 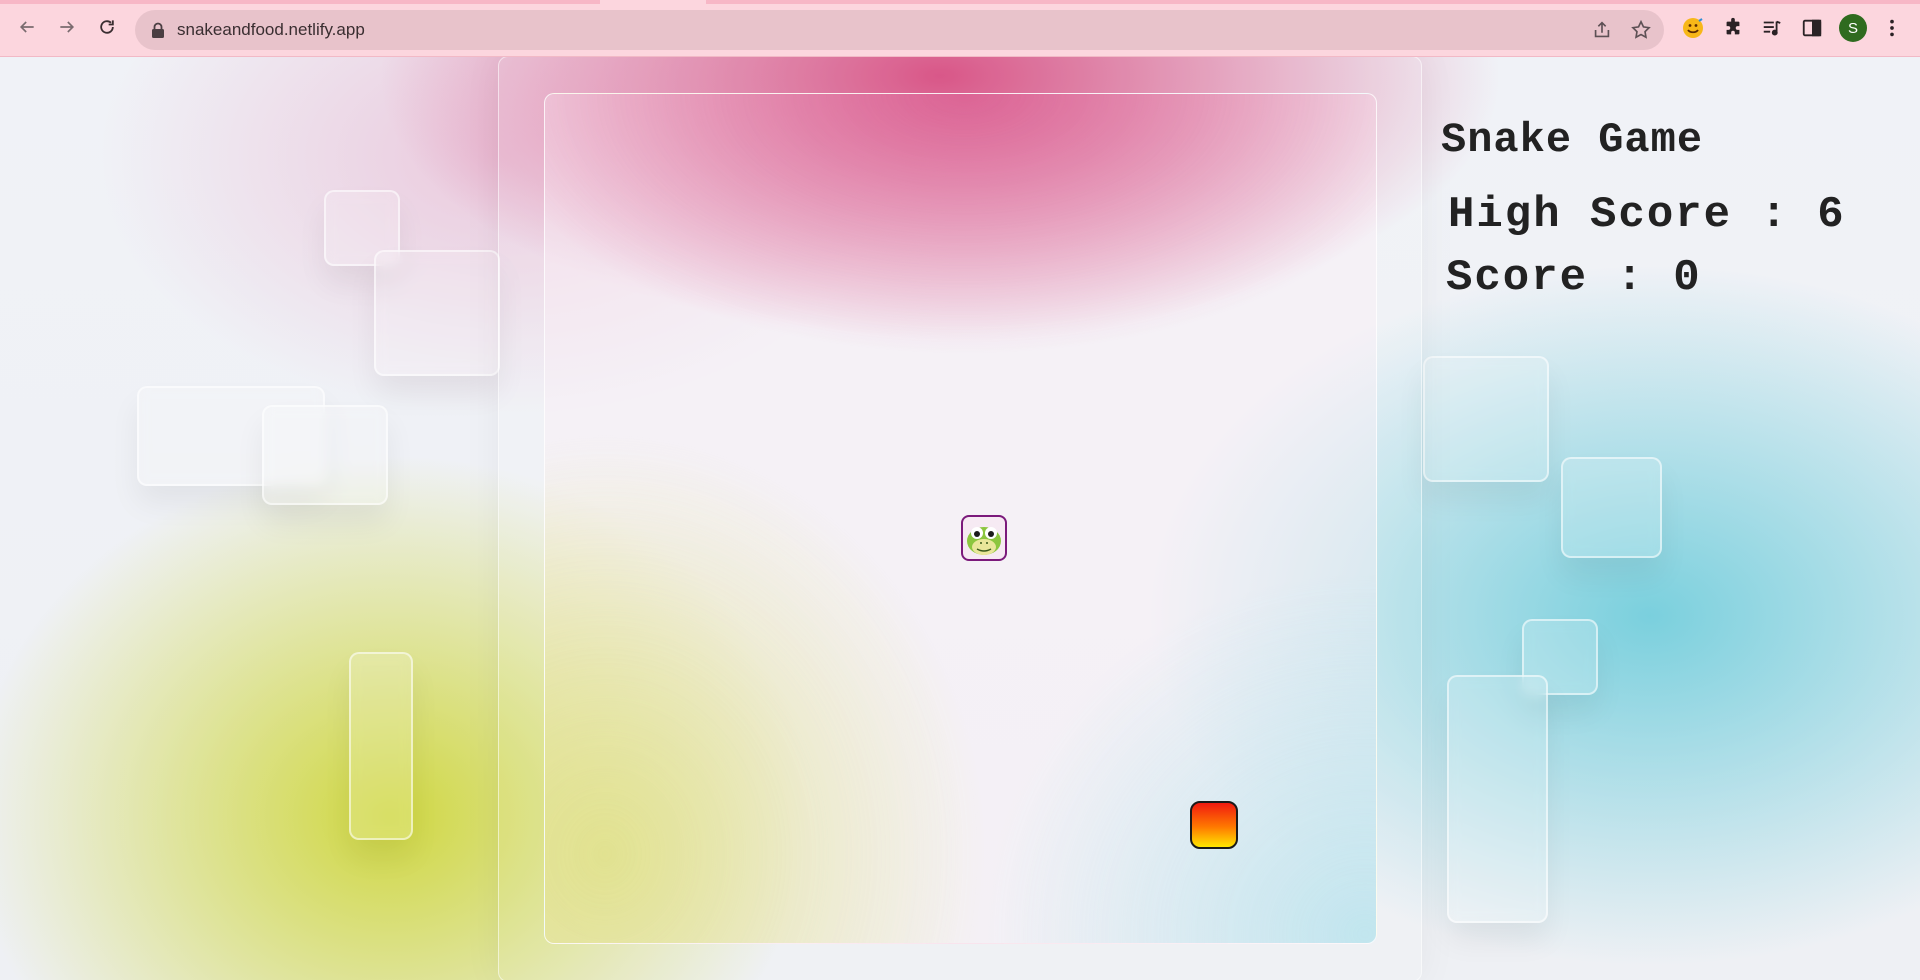 What do you see at coordinates (1831, 215) in the screenshot?
I see `high-score-value: 6` at bounding box center [1831, 215].